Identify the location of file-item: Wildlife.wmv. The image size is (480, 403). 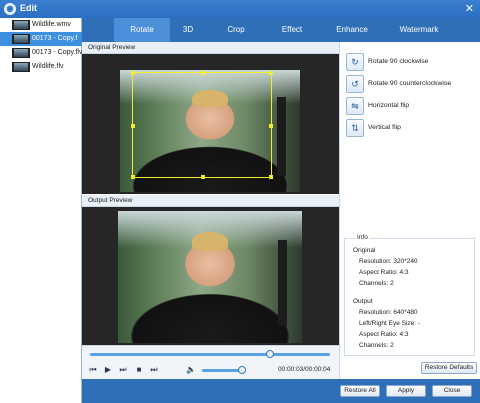
(41, 25).